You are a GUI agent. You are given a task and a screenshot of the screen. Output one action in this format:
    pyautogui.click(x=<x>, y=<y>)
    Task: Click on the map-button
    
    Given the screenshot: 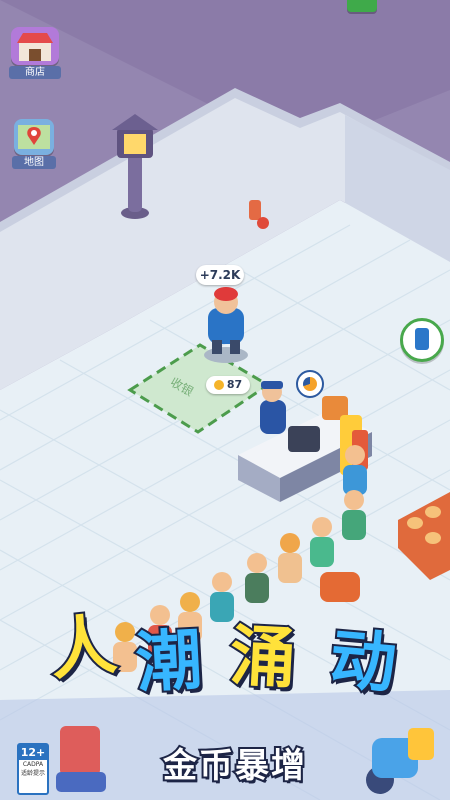 What is the action you would take?
    pyautogui.click(x=34, y=137)
    